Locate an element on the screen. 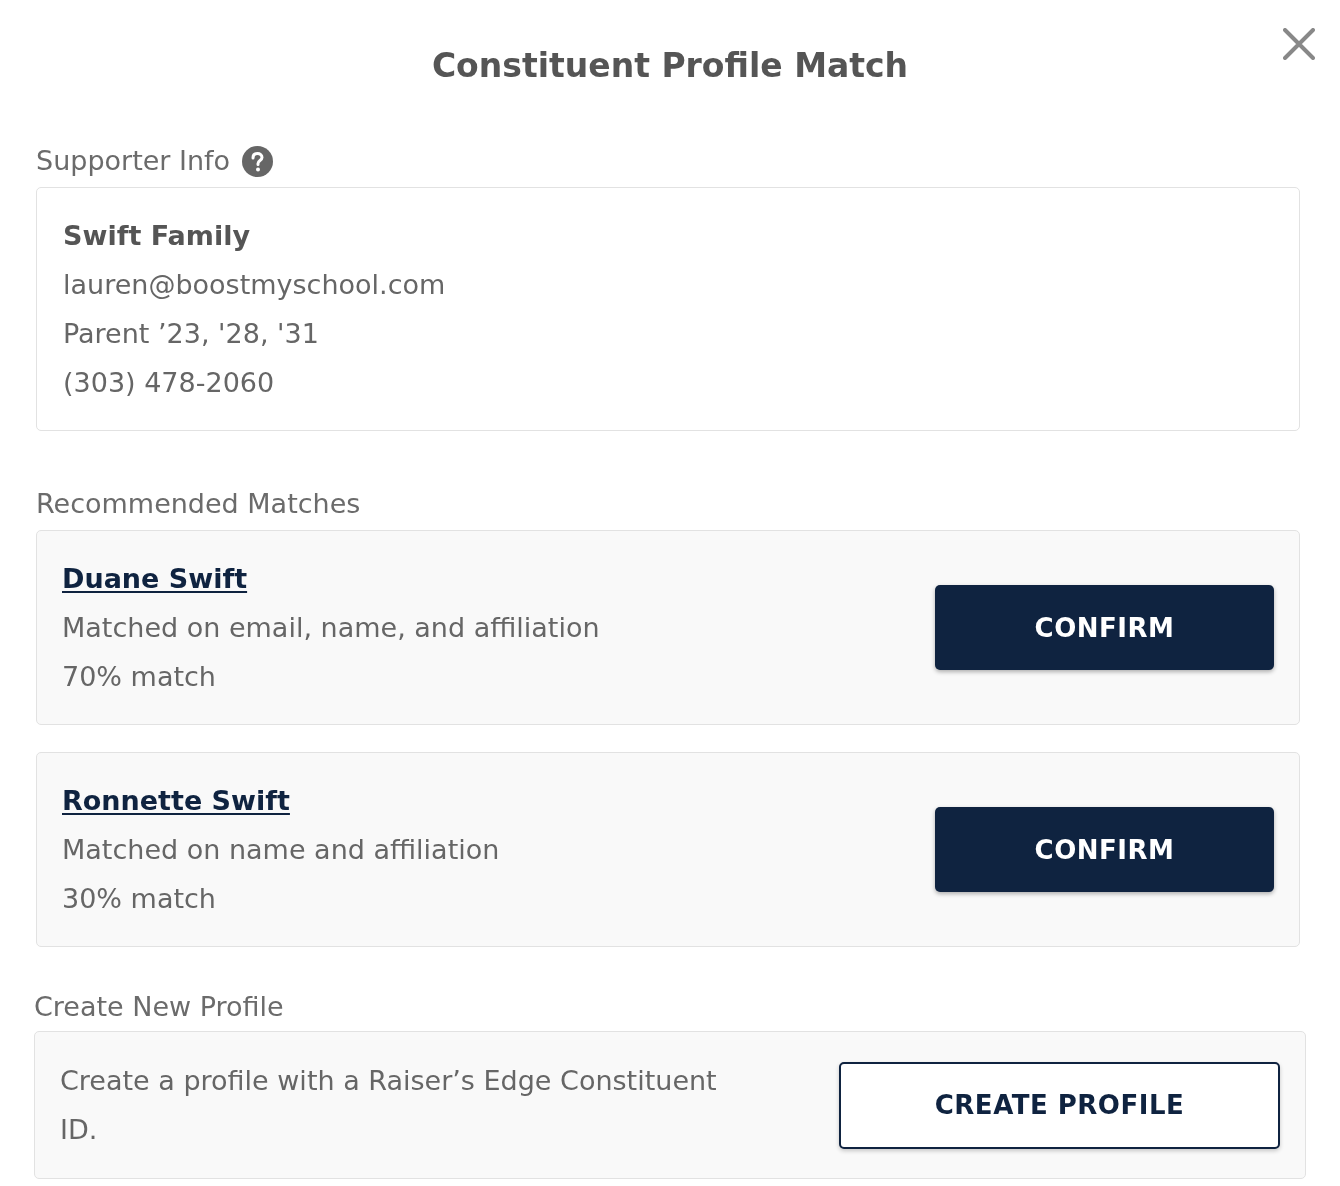  dialog-title: Constituent Profile Match is located at coordinates (670, 66).